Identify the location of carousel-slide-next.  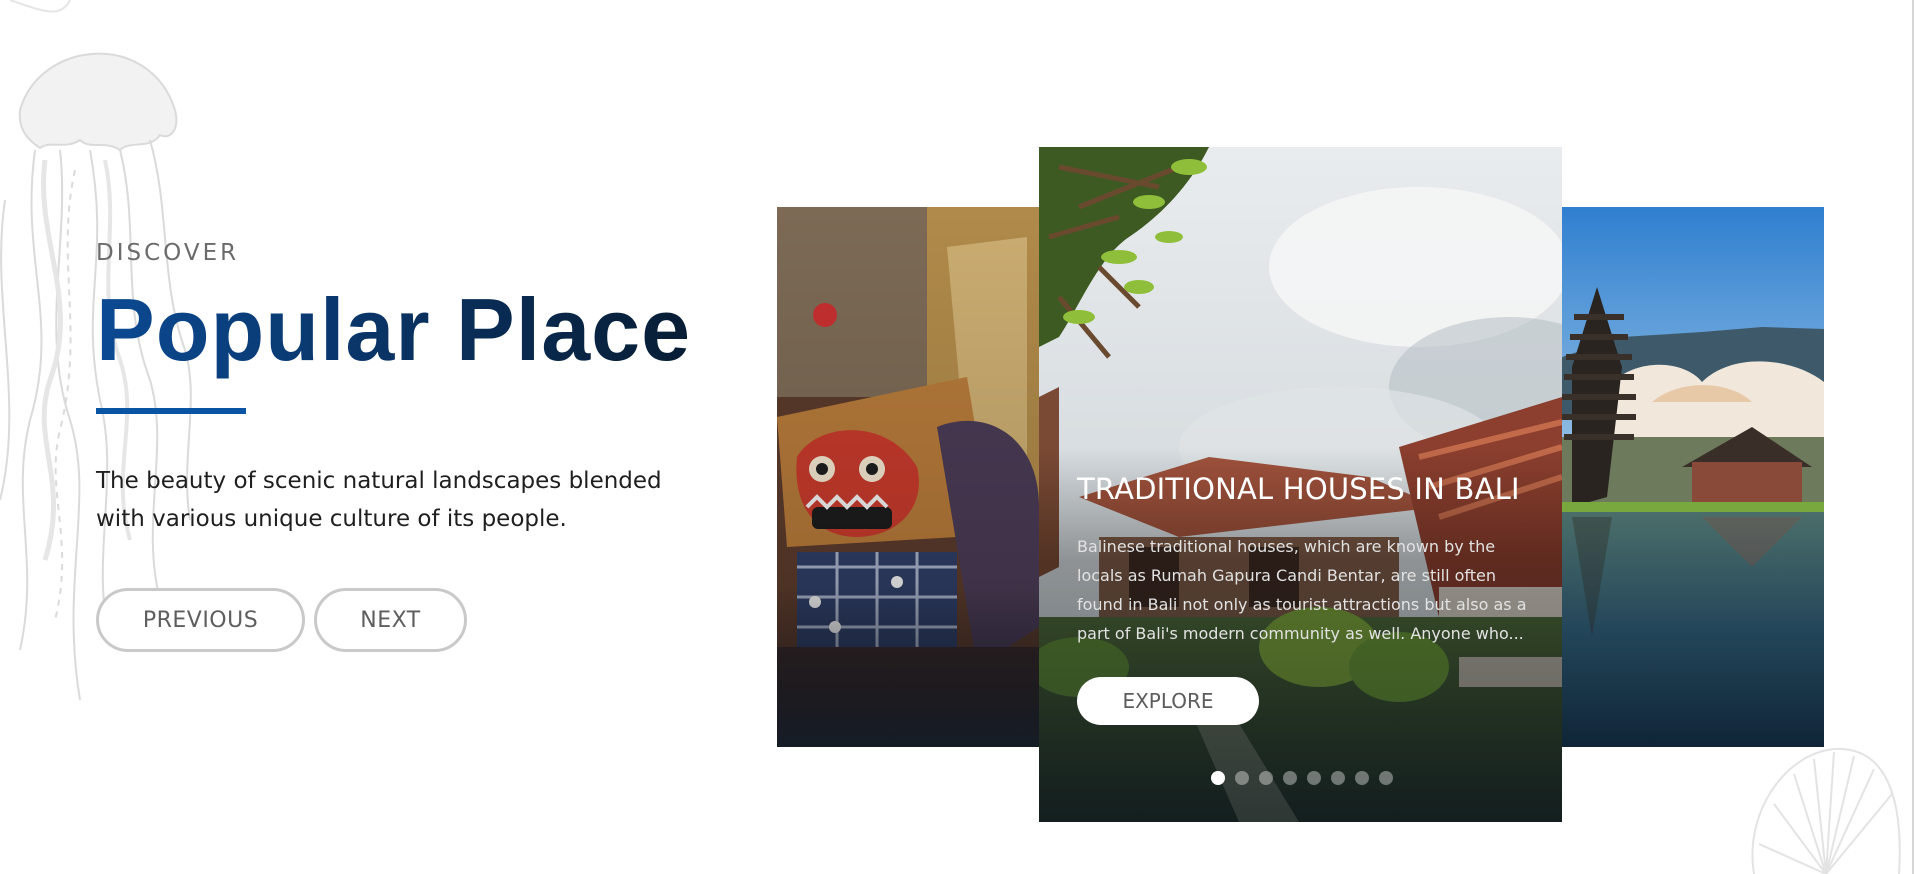
(1693, 477).